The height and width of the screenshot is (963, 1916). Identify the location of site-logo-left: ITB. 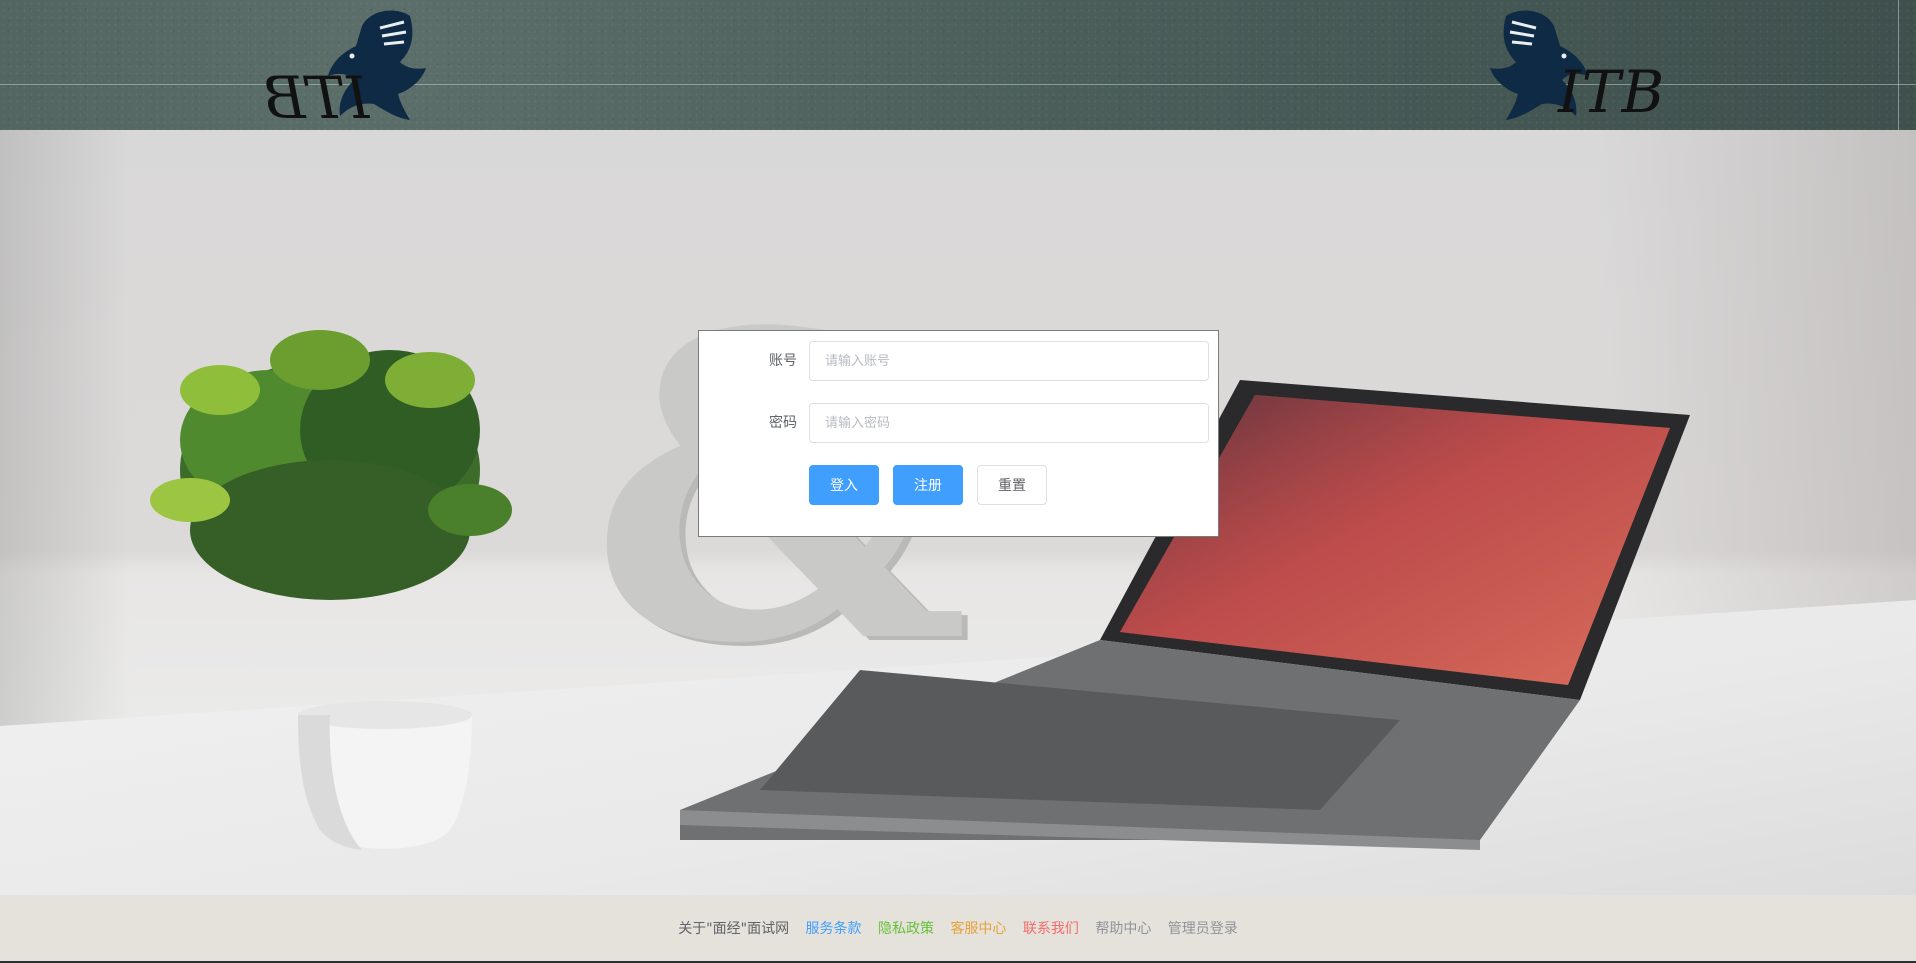
(353, 68).